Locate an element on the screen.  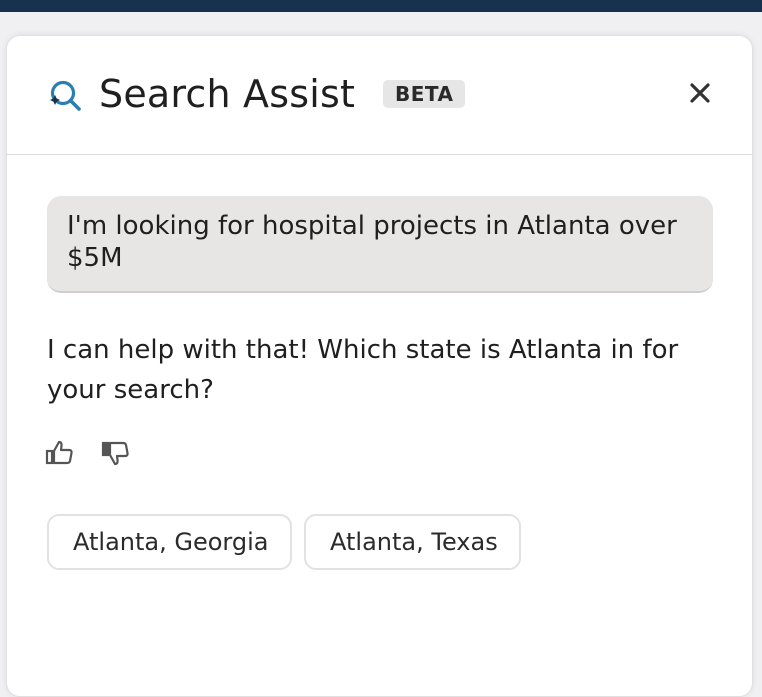
search-assist-icon is located at coordinates (65, 96).